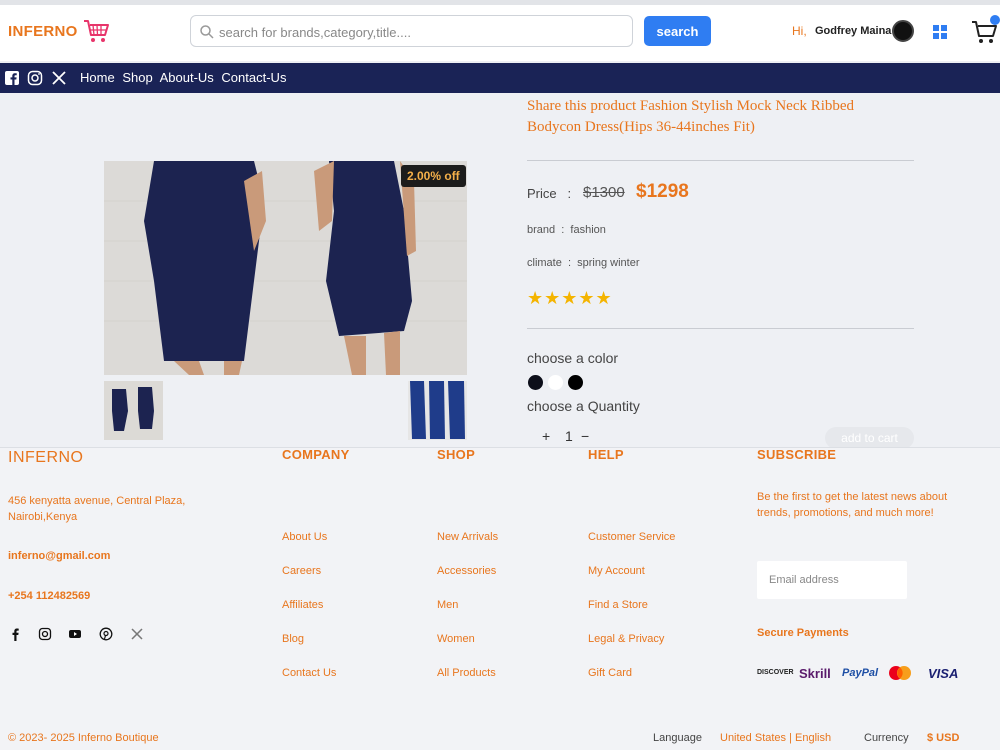 The image size is (1000, 750). Describe the element at coordinates (720, 160) in the screenshot. I see `divider-top` at that location.